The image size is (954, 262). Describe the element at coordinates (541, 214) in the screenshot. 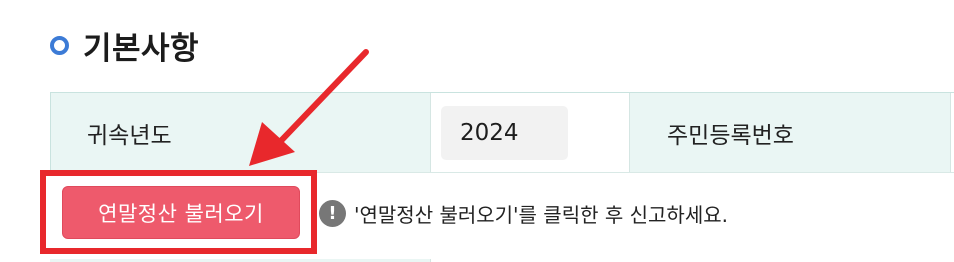

I see `notice-text: '연말정산 불러오기'를 클릭한 후 신고하세요.` at that location.